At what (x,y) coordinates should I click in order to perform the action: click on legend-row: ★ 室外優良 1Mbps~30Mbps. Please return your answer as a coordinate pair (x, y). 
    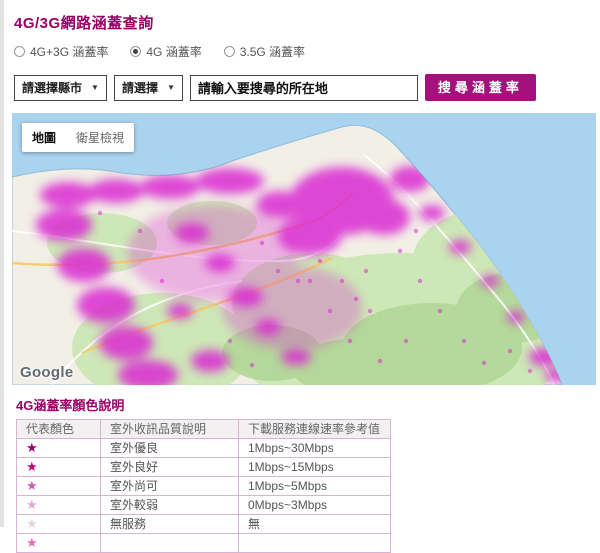
    Looking at the image, I should click on (203, 448).